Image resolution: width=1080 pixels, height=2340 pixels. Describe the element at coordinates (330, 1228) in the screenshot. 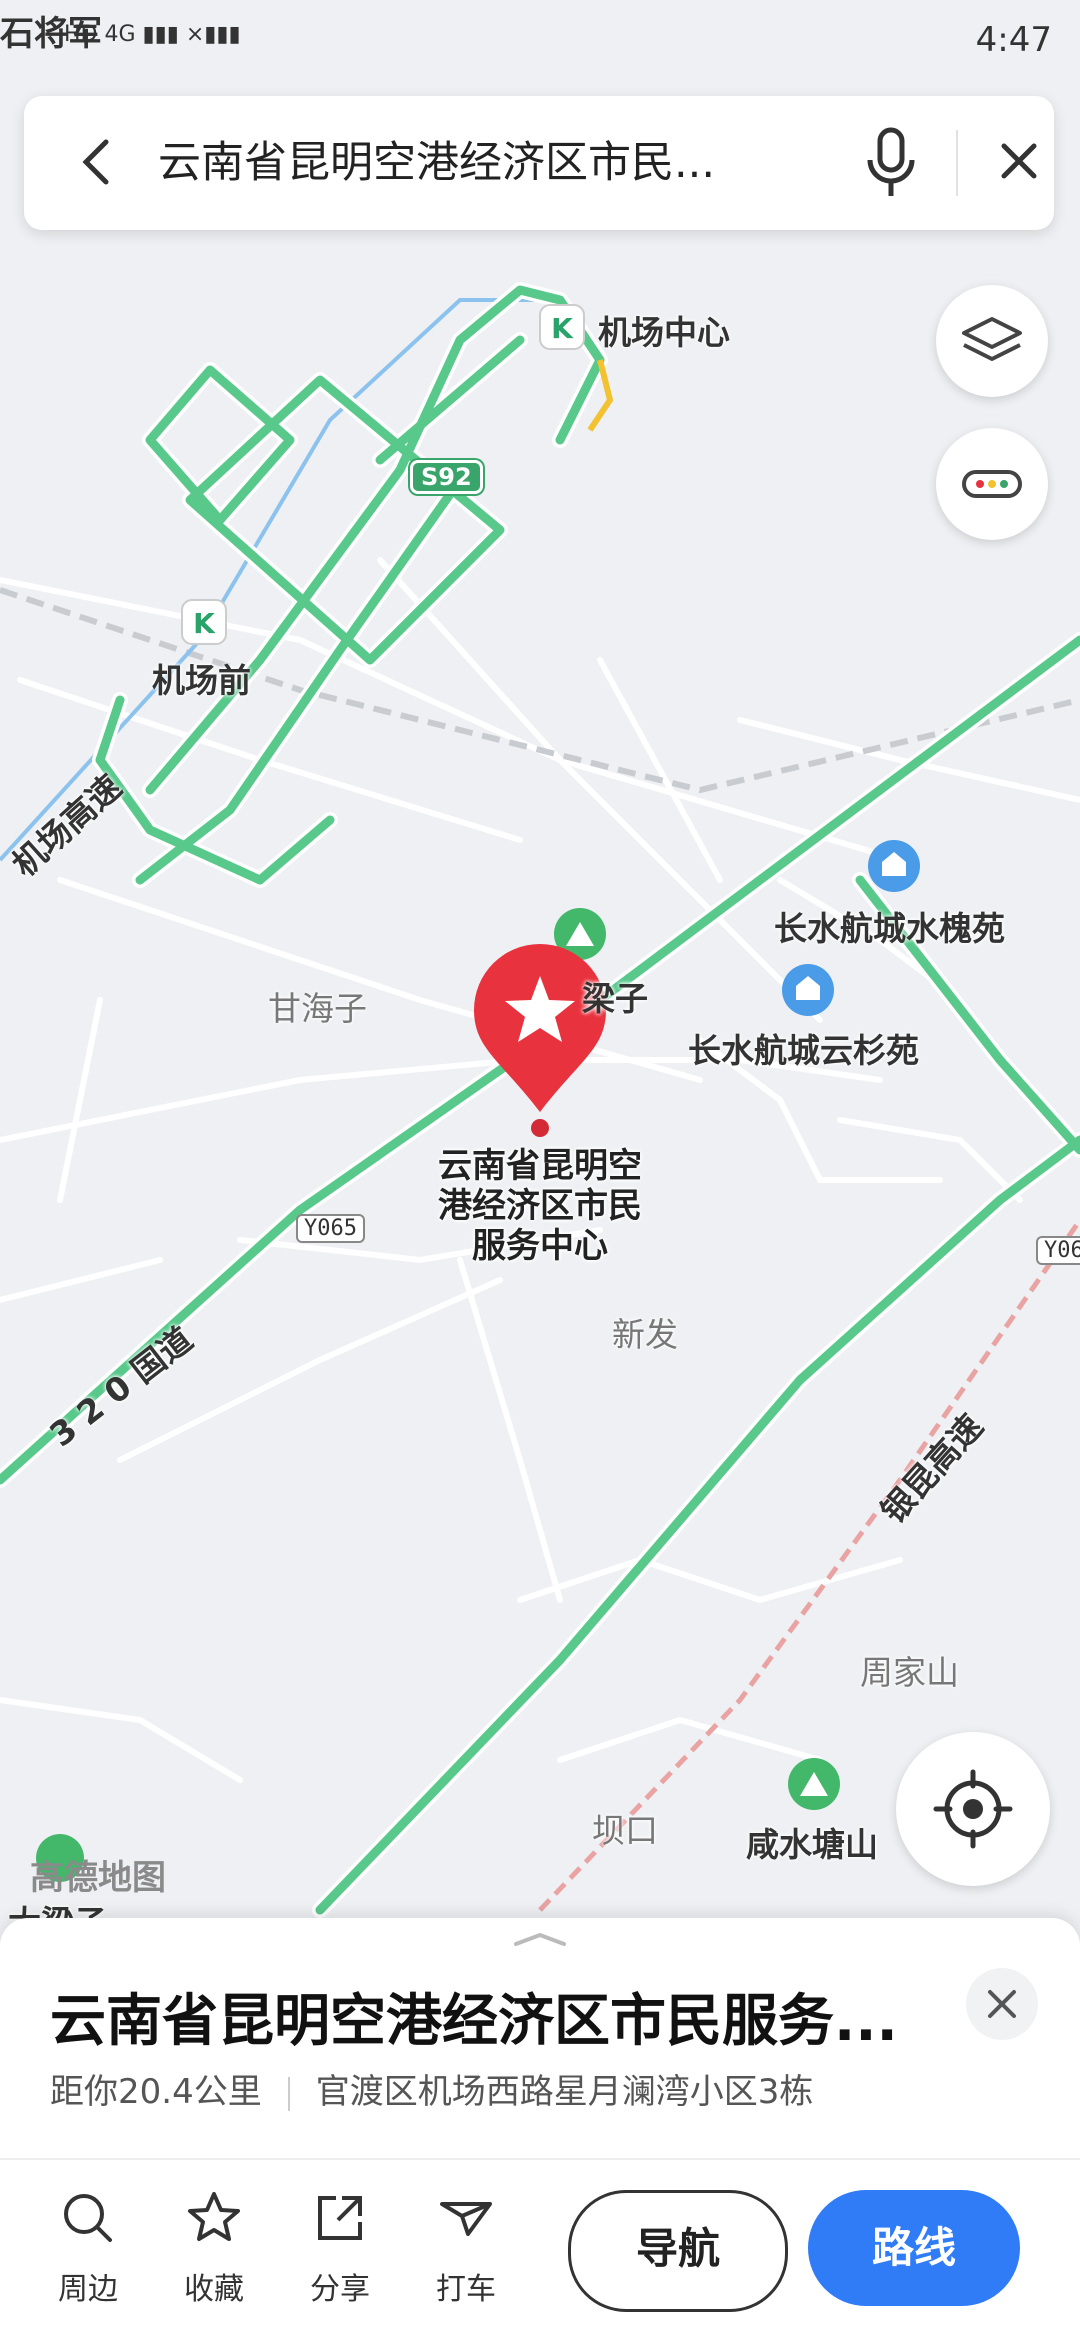

I see `road-tag-y065: Y065` at that location.